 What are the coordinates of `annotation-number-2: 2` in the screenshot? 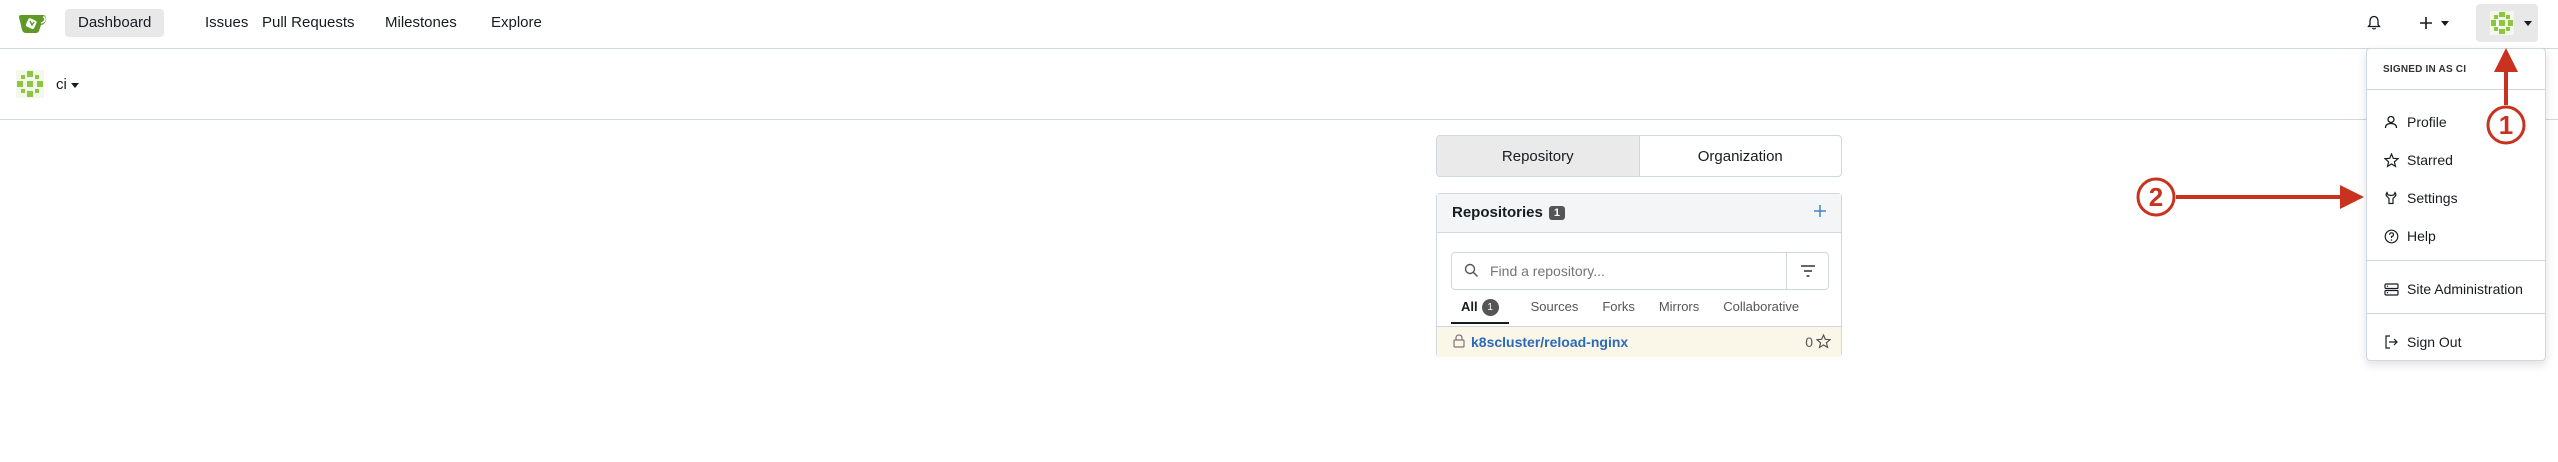 It's located at (2156, 197).